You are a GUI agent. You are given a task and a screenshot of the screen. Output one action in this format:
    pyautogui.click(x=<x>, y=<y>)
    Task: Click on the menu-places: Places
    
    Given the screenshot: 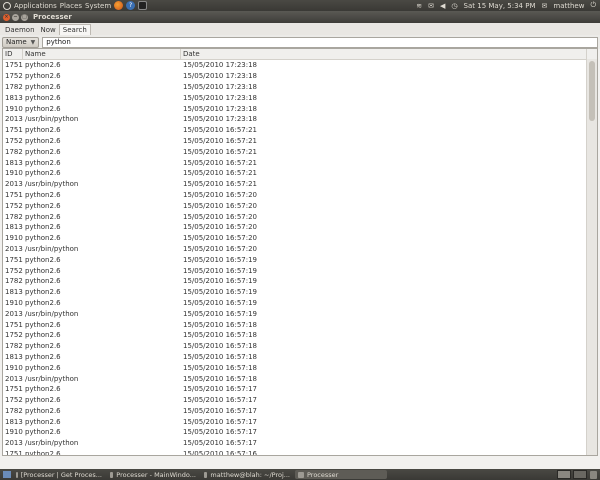 What is the action you would take?
    pyautogui.click(x=71, y=6)
    